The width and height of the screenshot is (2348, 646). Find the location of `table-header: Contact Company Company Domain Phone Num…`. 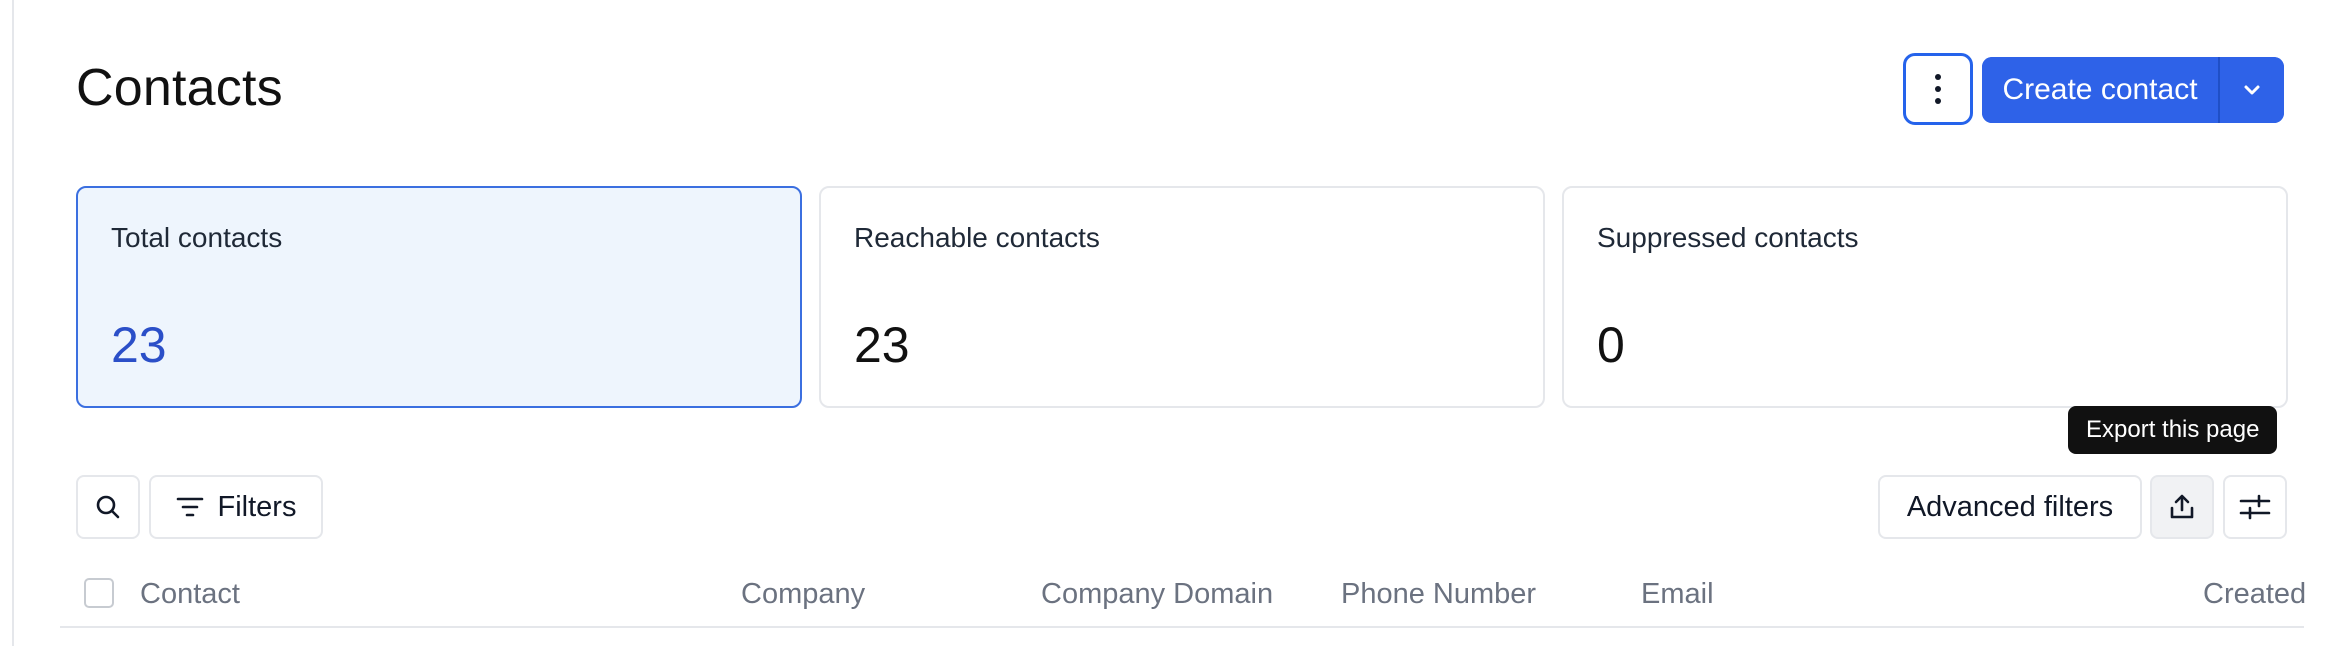

table-header: Contact Company Company Domain Phone Num… is located at coordinates (1183, 596).